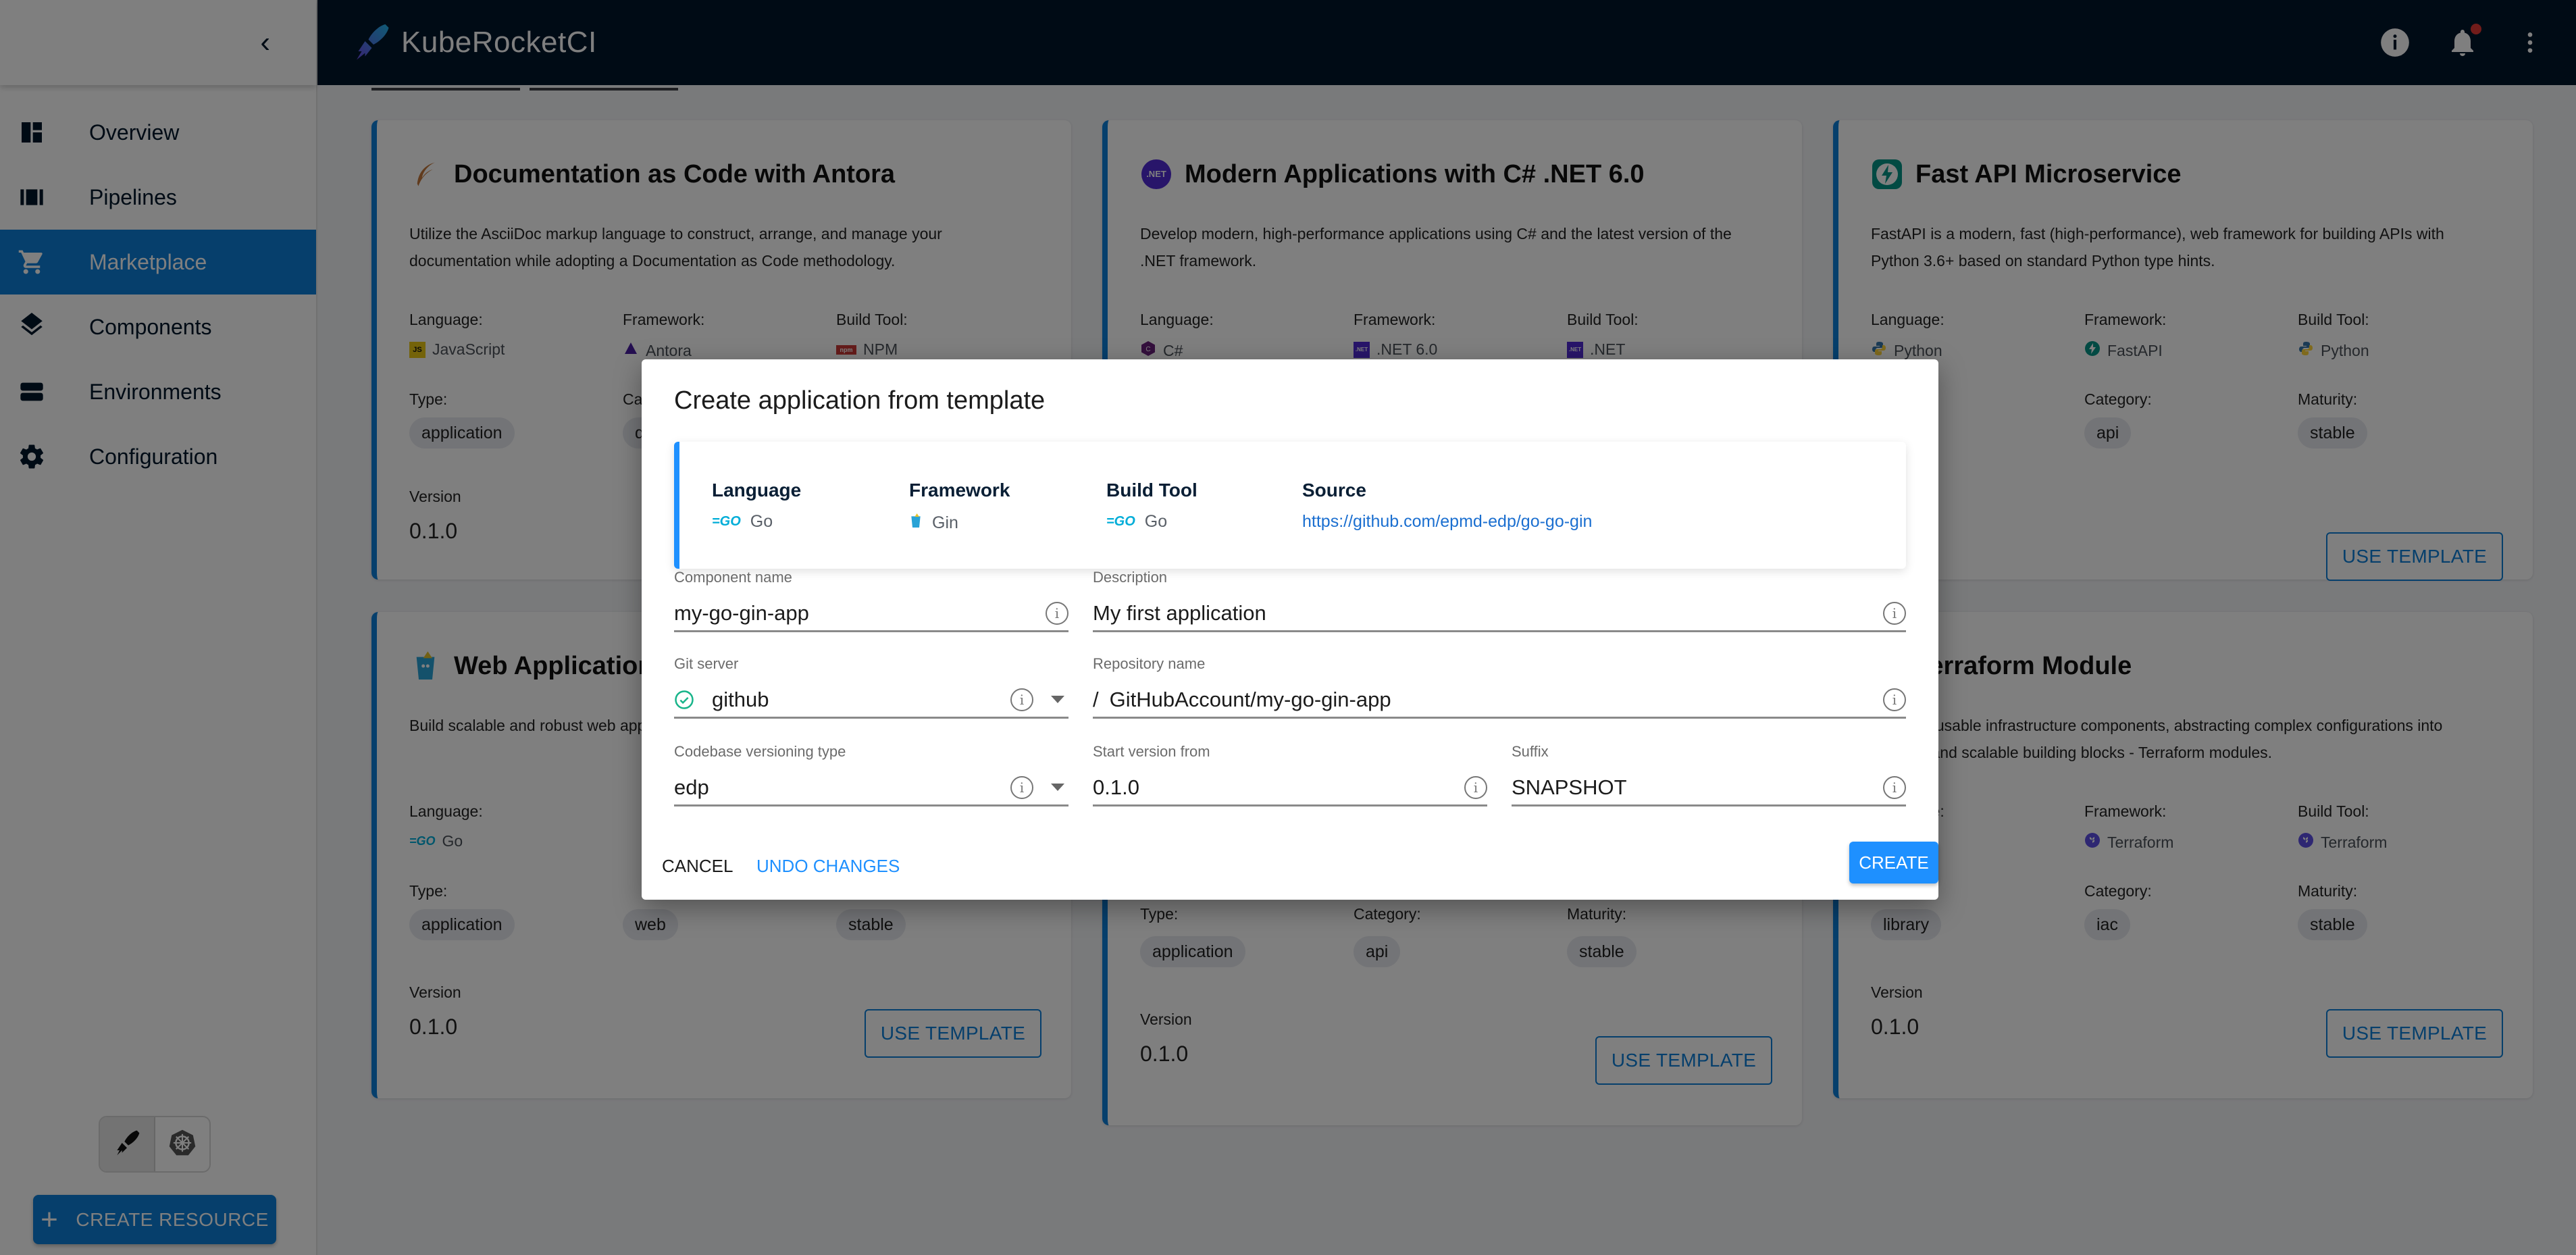 The width and height of the screenshot is (2576, 1255). What do you see at coordinates (871, 687) in the screenshot?
I see `git-server-field: Git server github i` at bounding box center [871, 687].